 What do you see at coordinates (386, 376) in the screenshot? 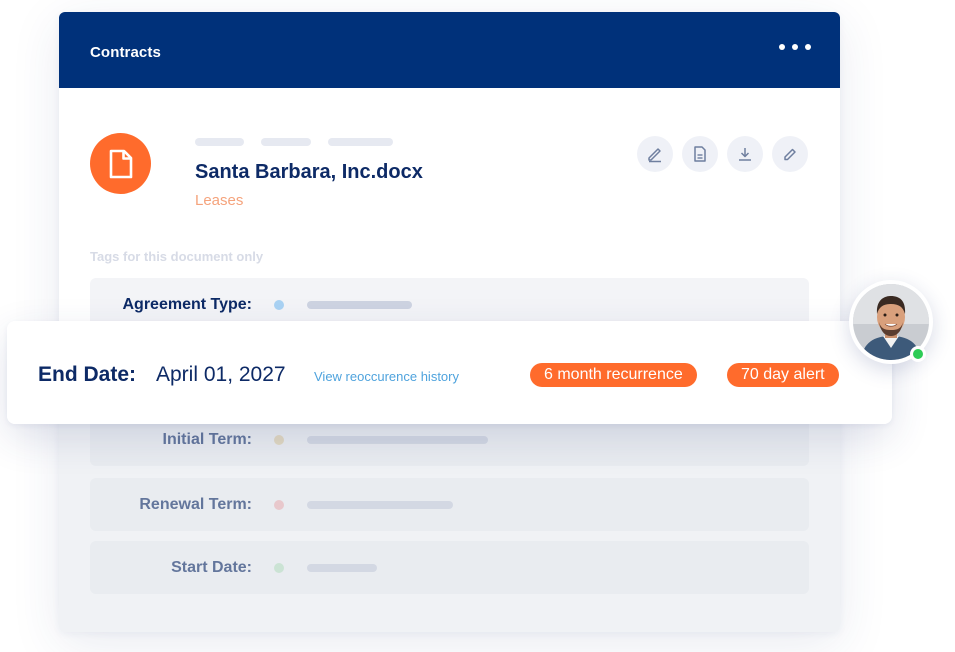
I see `view-history-link: View reoccurence history` at bounding box center [386, 376].